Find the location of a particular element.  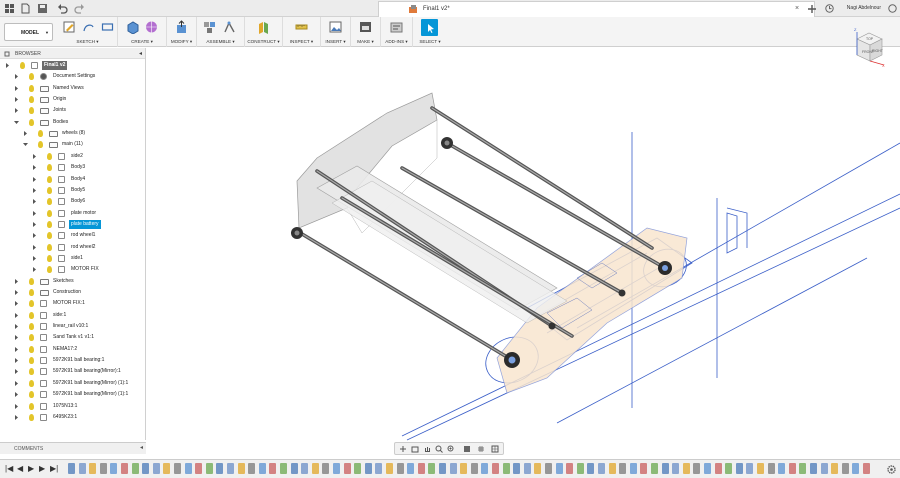

modify-group: MODIFY ▾ is located at coordinates (182, 32).